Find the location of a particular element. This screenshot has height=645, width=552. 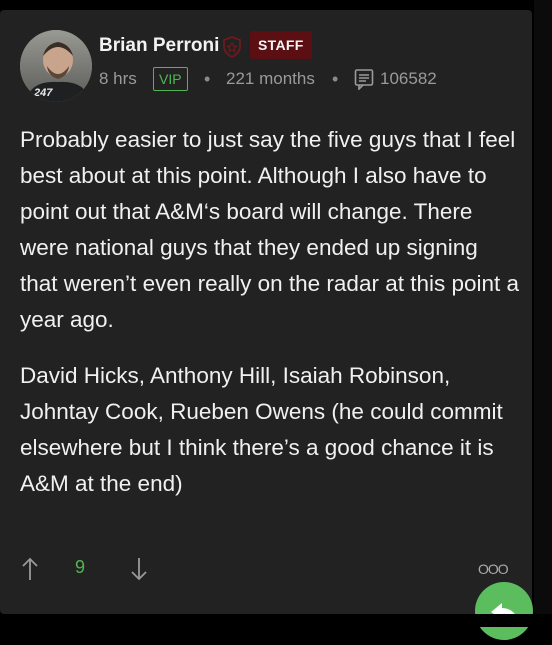

reply-button is located at coordinates (504, 611).